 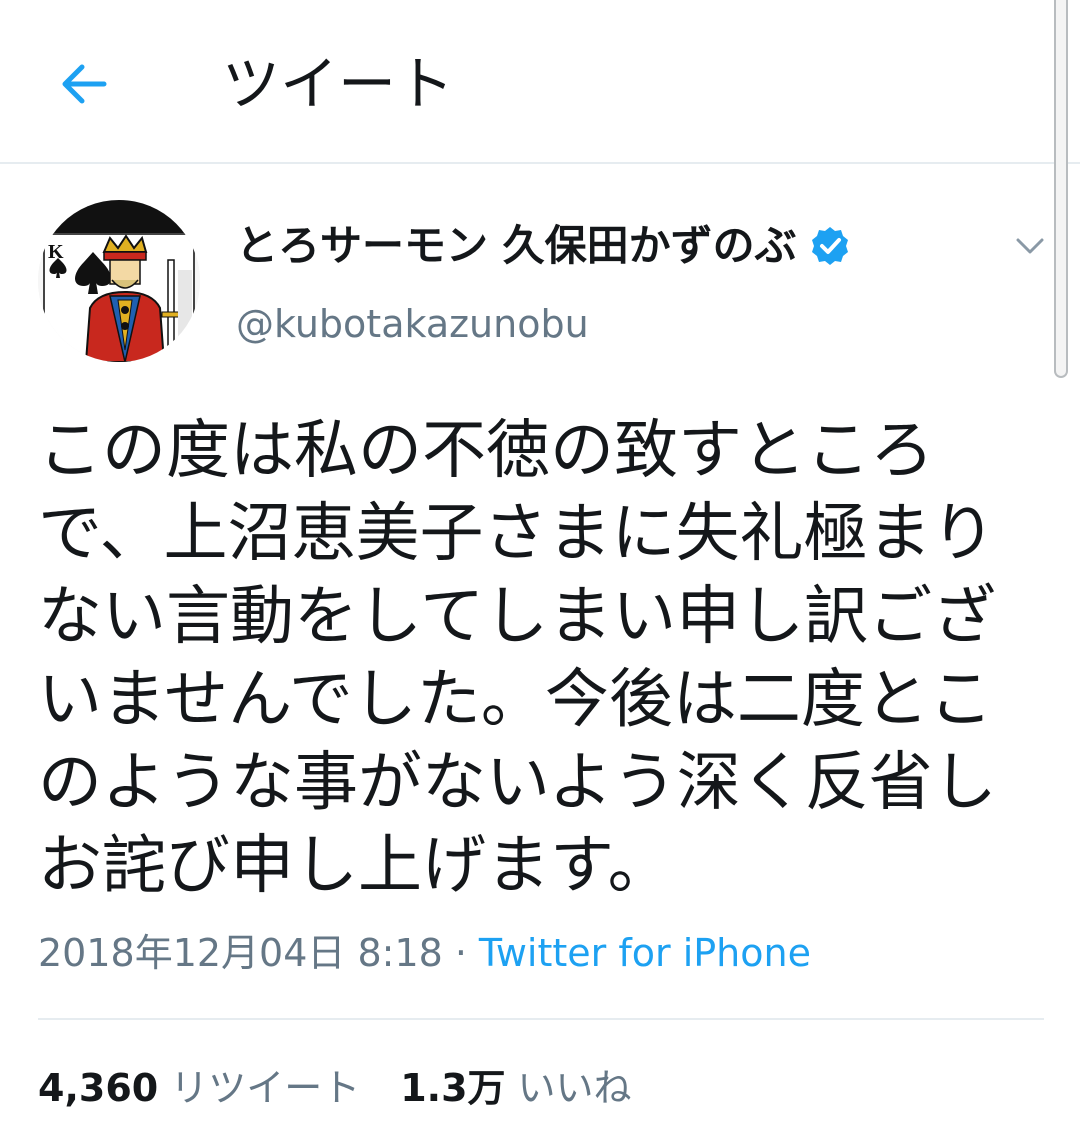 What do you see at coordinates (98, 1088) in the screenshot?
I see `retweets-count: 4,360` at bounding box center [98, 1088].